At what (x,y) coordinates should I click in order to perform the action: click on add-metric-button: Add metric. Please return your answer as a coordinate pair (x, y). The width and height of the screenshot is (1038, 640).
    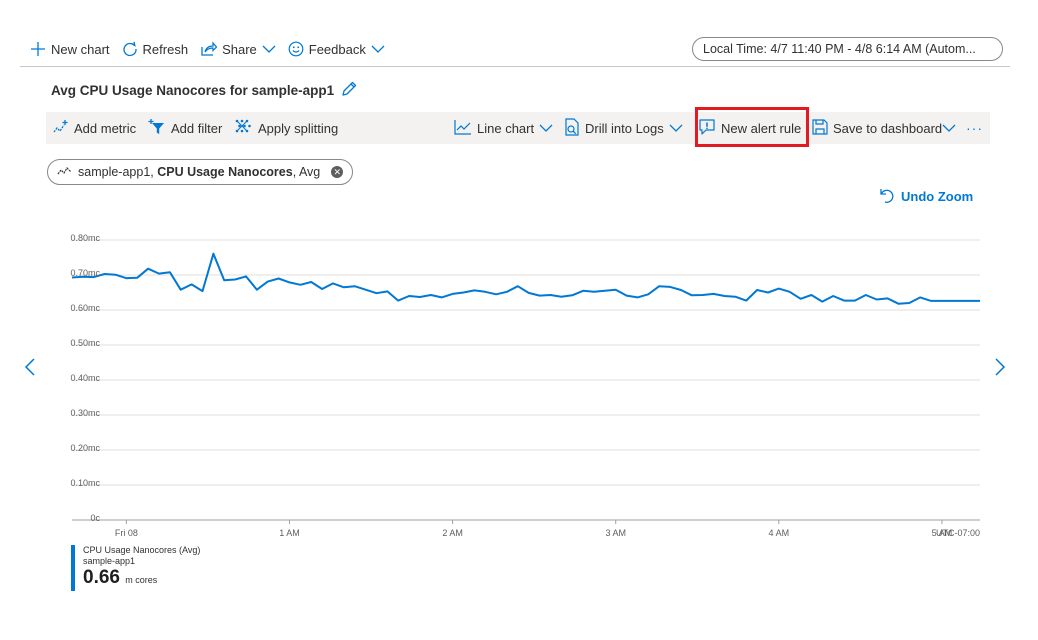
    Looking at the image, I should click on (94, 128).